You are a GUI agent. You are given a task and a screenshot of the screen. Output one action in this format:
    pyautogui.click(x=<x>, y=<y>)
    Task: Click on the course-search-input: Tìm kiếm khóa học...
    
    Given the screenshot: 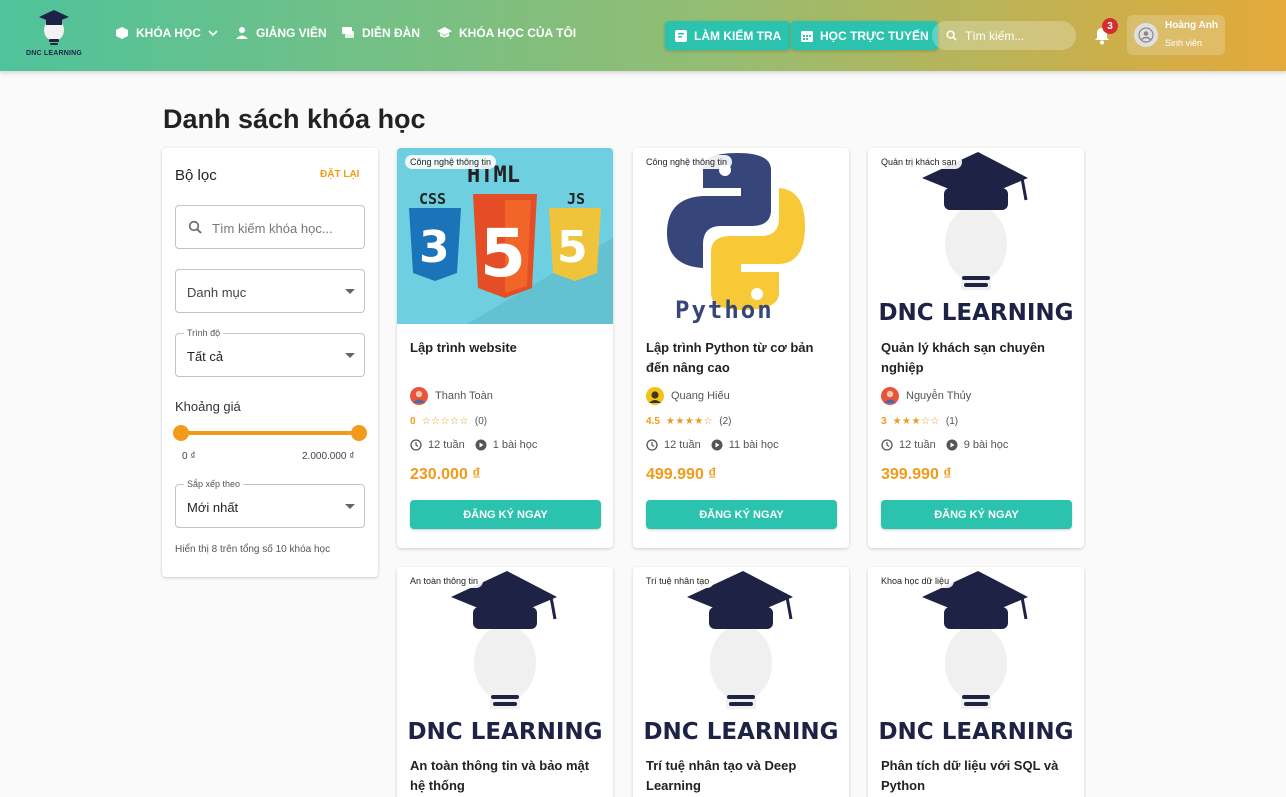 What is the action you would take?
    pyautogui.click(x=270, y=227)
    